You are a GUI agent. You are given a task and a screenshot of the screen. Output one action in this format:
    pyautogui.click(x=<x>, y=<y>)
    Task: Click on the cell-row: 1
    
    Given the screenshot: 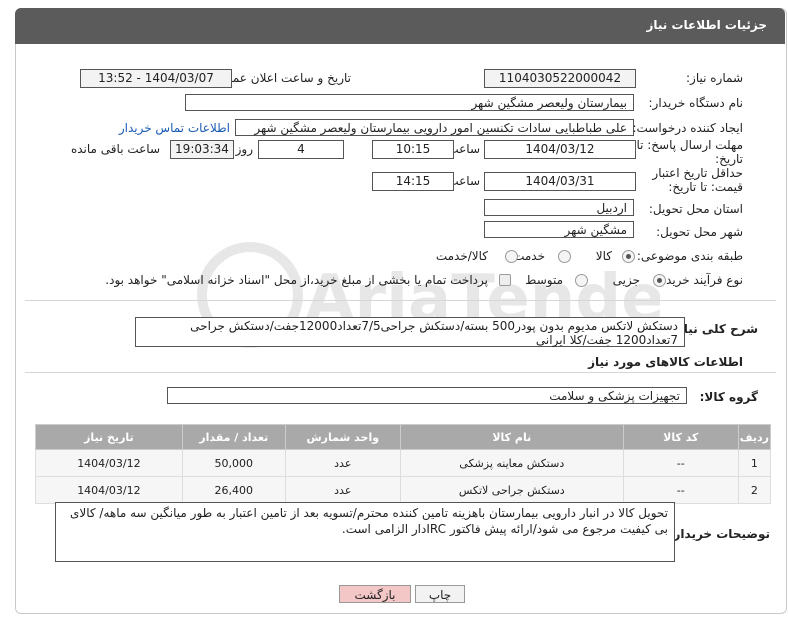 What is the action you would take?
    pyautogui.click(x=754, y=463)
    